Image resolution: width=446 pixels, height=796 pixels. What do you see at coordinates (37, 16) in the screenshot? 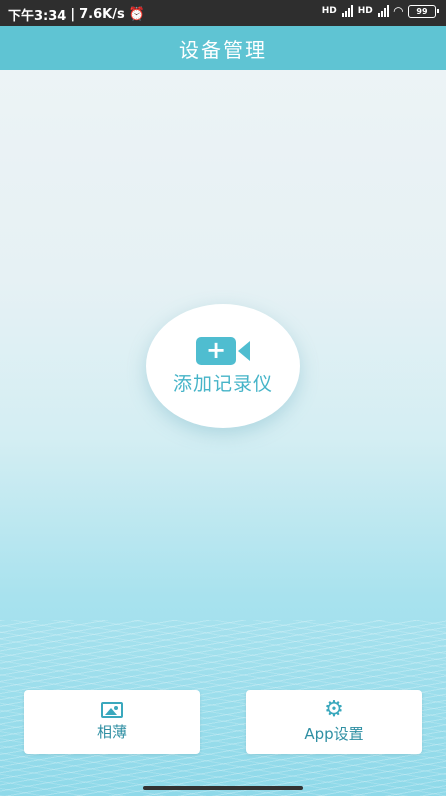
I see `status-time: 下午3:34` at bounding box center [37, 16].